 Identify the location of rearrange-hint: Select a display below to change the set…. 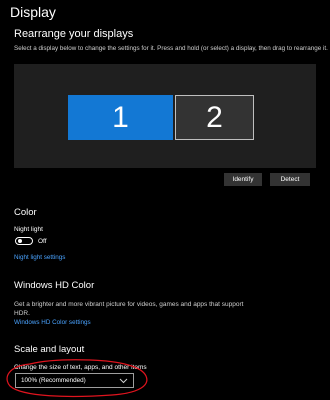
(171, 48).